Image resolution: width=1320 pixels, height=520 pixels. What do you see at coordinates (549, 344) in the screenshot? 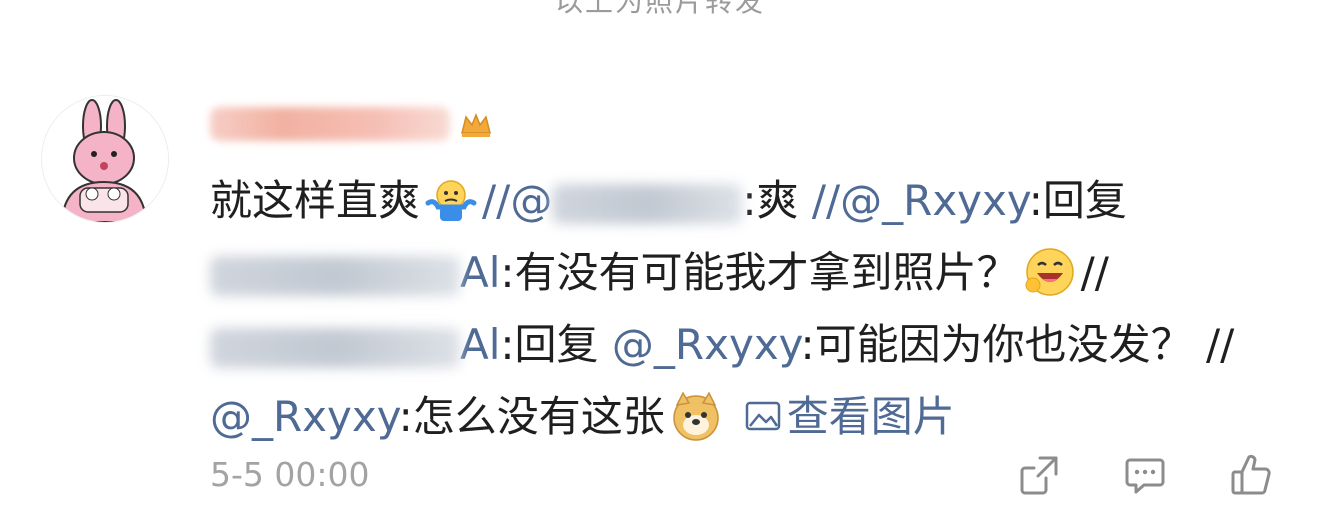
I see `reply-label-2: :回复` at bounding box center [549, 344].